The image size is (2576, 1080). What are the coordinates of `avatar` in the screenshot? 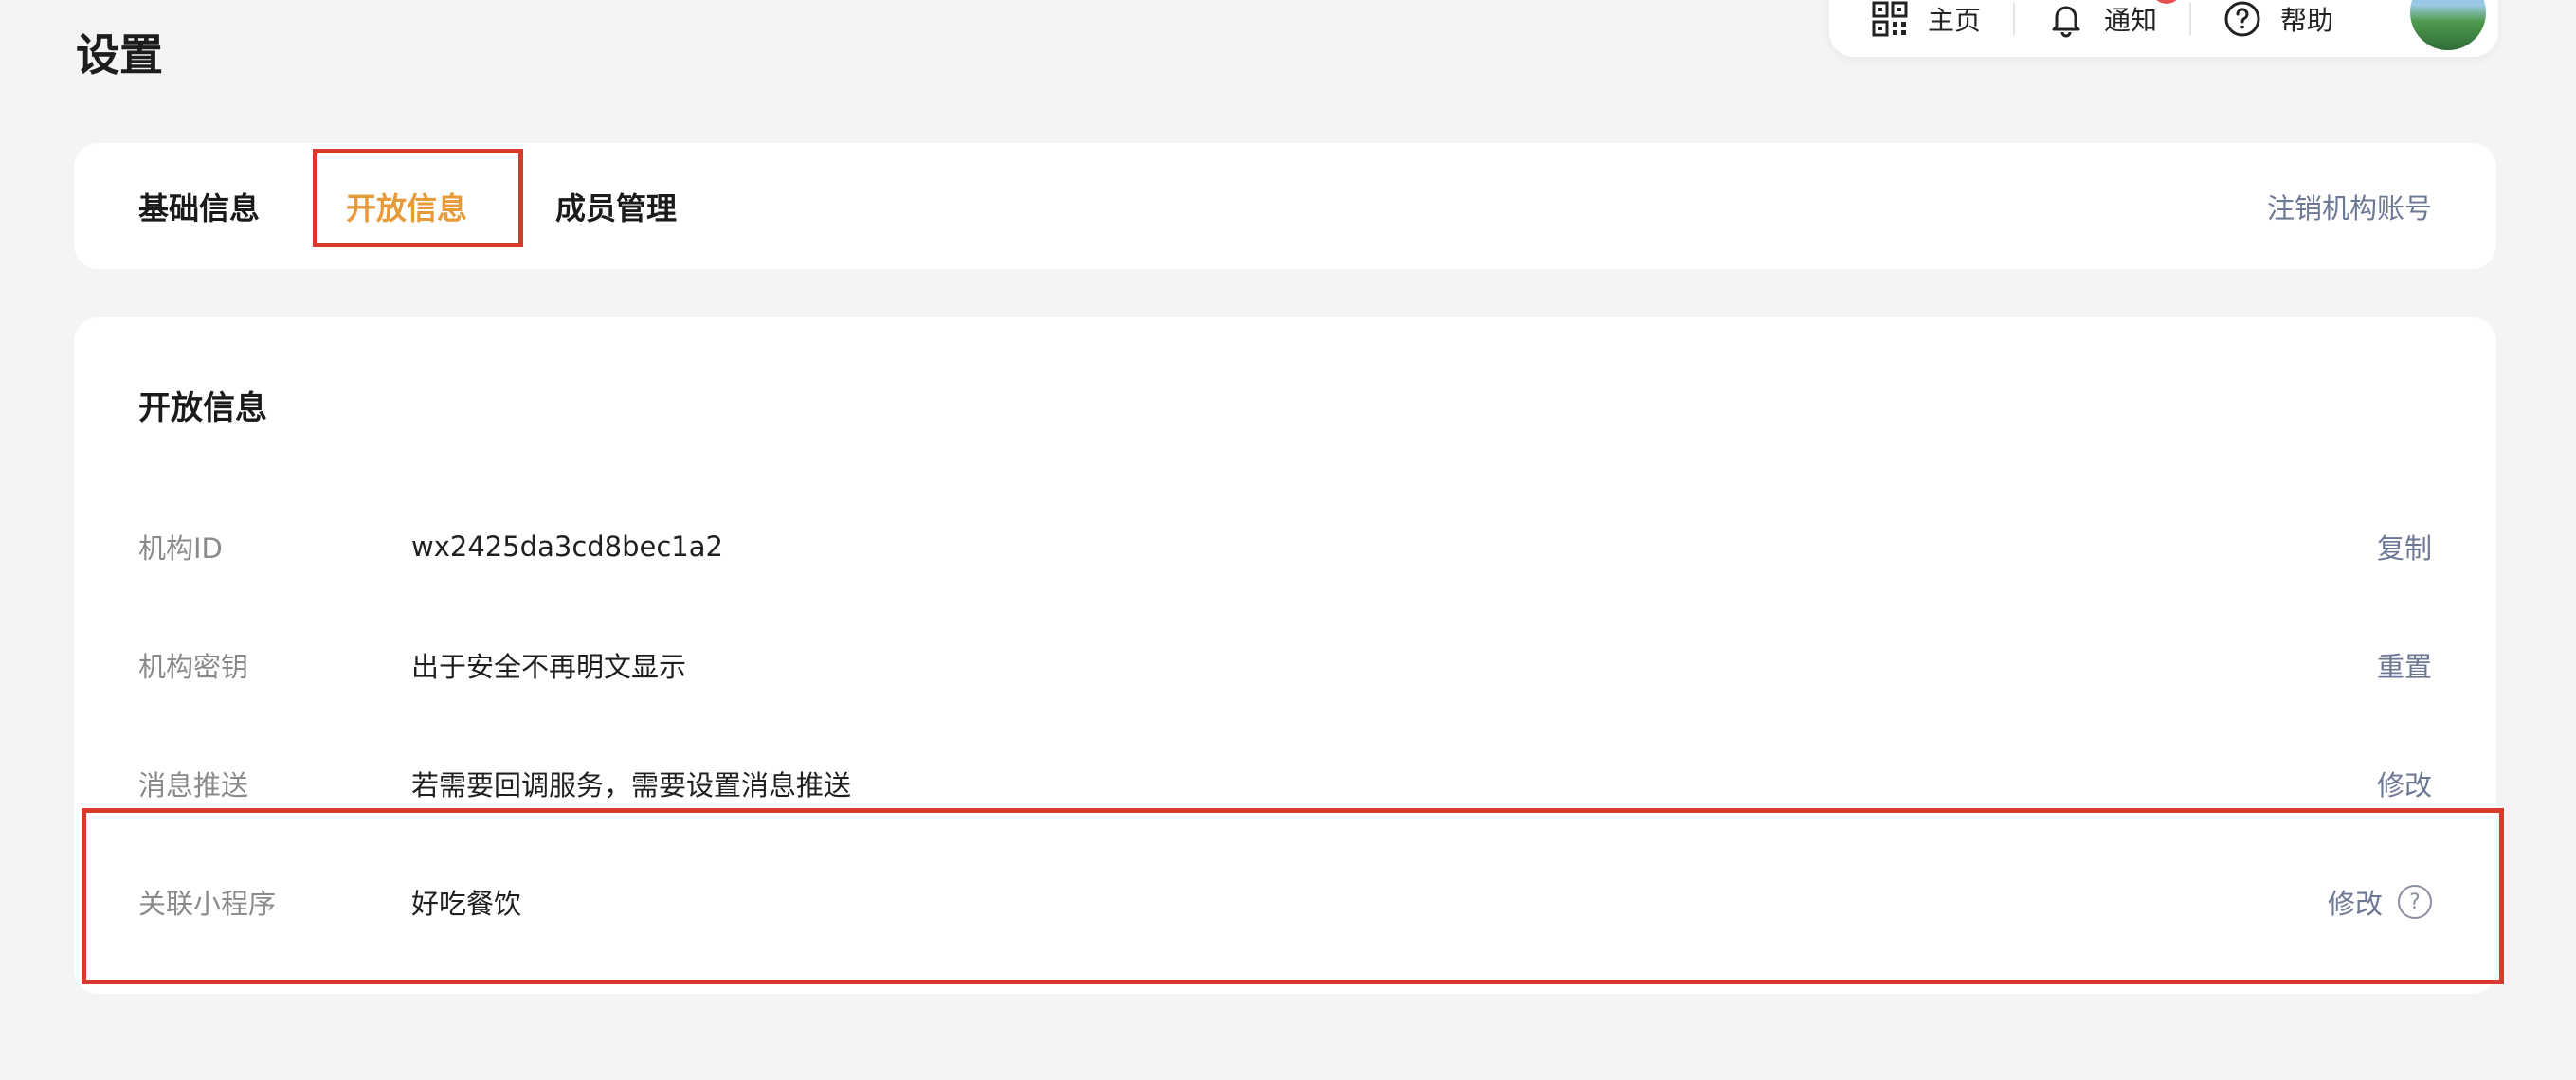 It's located at (2448, 26).